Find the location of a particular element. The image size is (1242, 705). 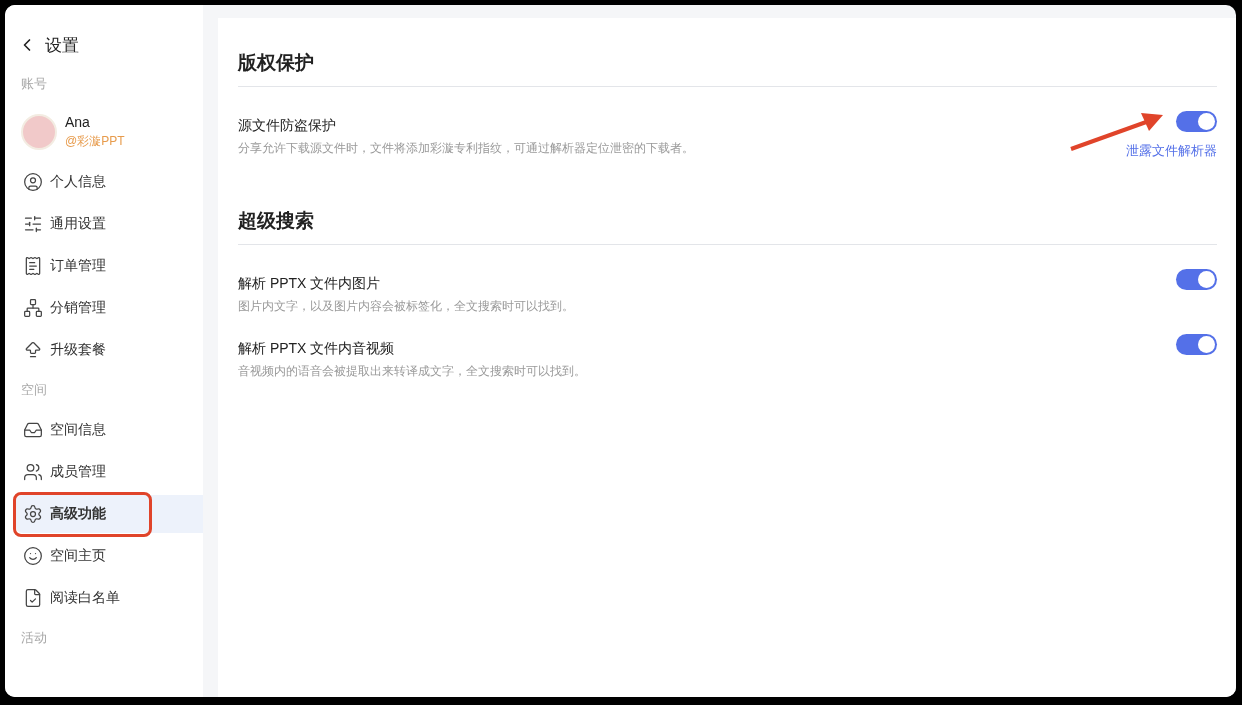

setting-title: 解析 PPTX 文件内音视频 is located at coordinates (317, 349).